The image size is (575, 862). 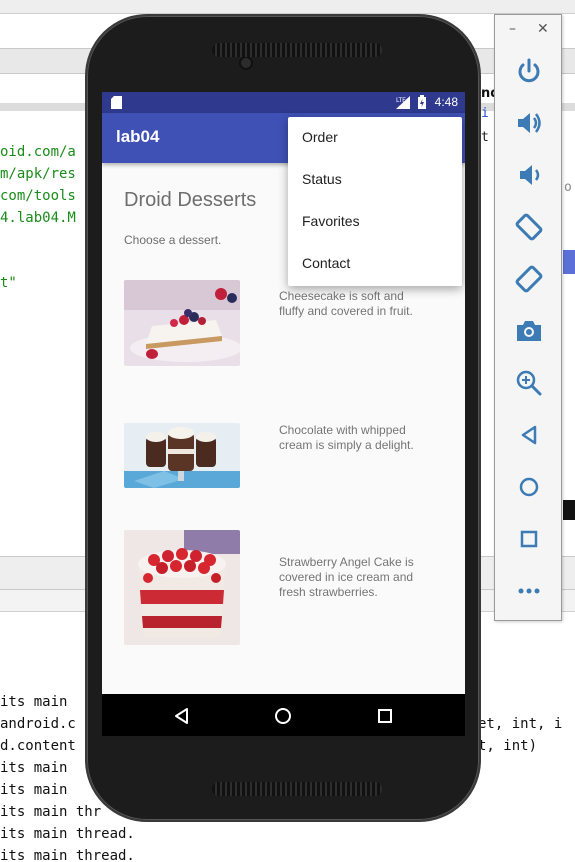 I want to click on navigation-bar, so click(x=283, y=715).